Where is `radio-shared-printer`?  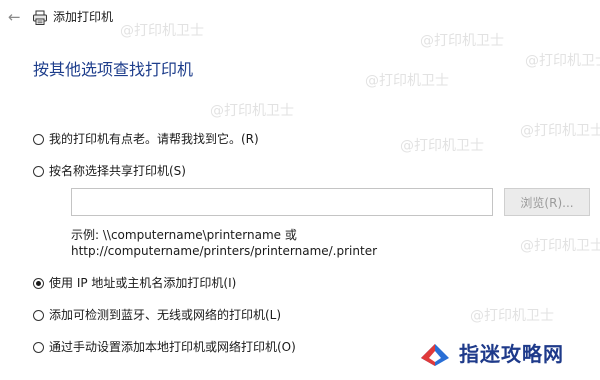 radio-shared-printer is located at coordinates (38, 171).